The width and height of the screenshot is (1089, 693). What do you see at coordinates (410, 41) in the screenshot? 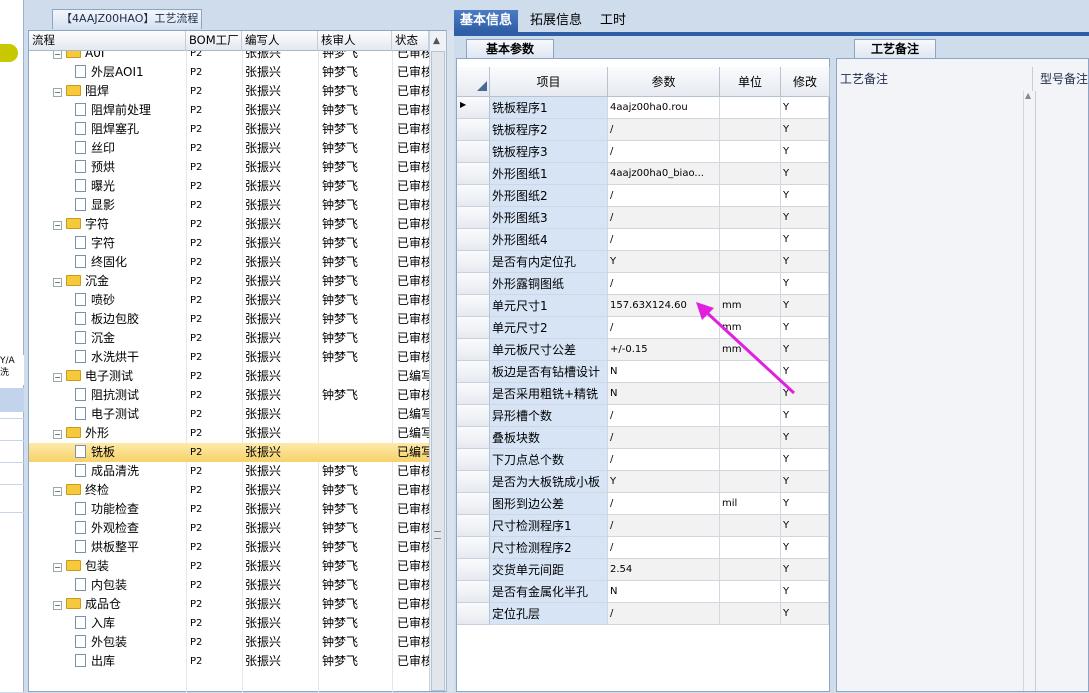
I see `tree-col-status: 状态` at bounding box center [410, 41].